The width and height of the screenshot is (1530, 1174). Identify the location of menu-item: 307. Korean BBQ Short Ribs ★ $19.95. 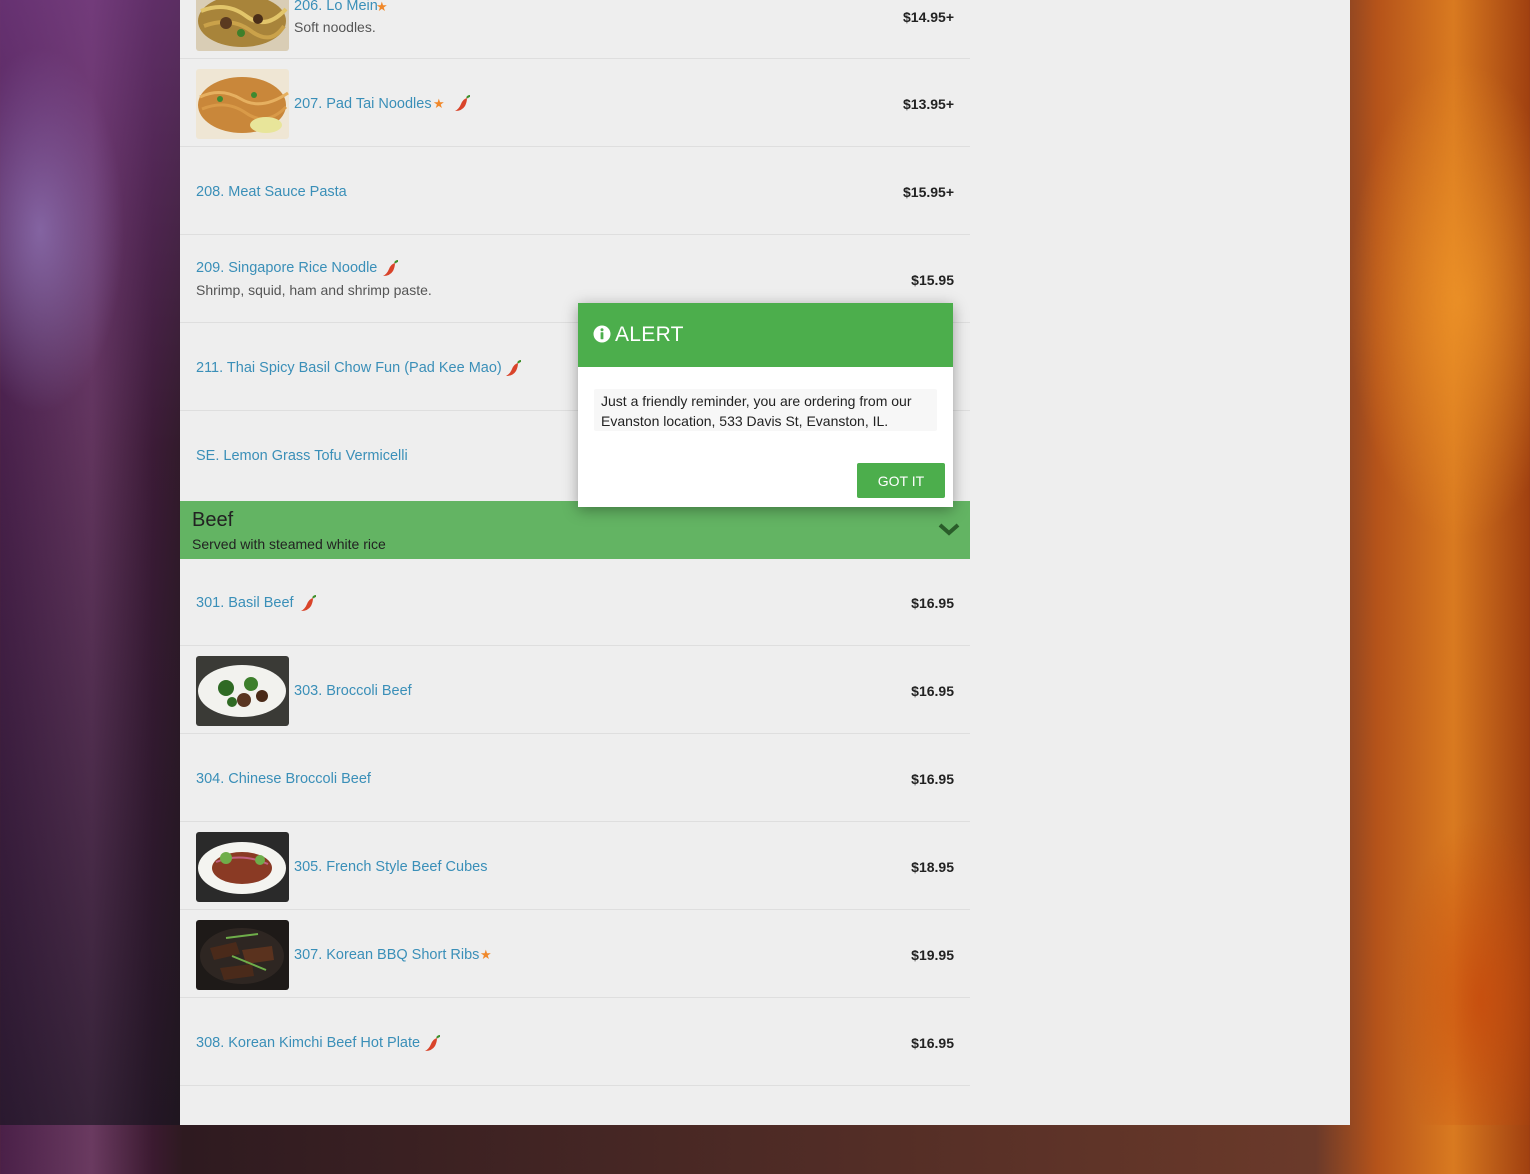
(575, 954).